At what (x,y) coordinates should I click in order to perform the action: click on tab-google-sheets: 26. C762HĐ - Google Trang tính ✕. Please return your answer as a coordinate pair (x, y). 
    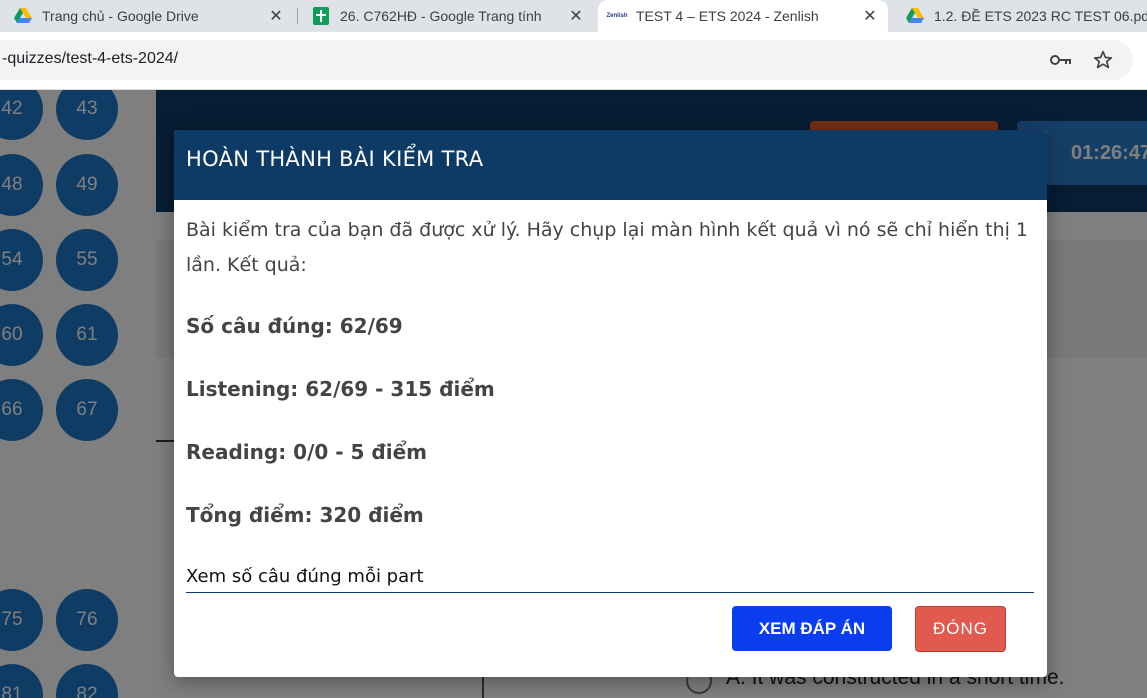
    Looking at the image, I should click on (448, 16).